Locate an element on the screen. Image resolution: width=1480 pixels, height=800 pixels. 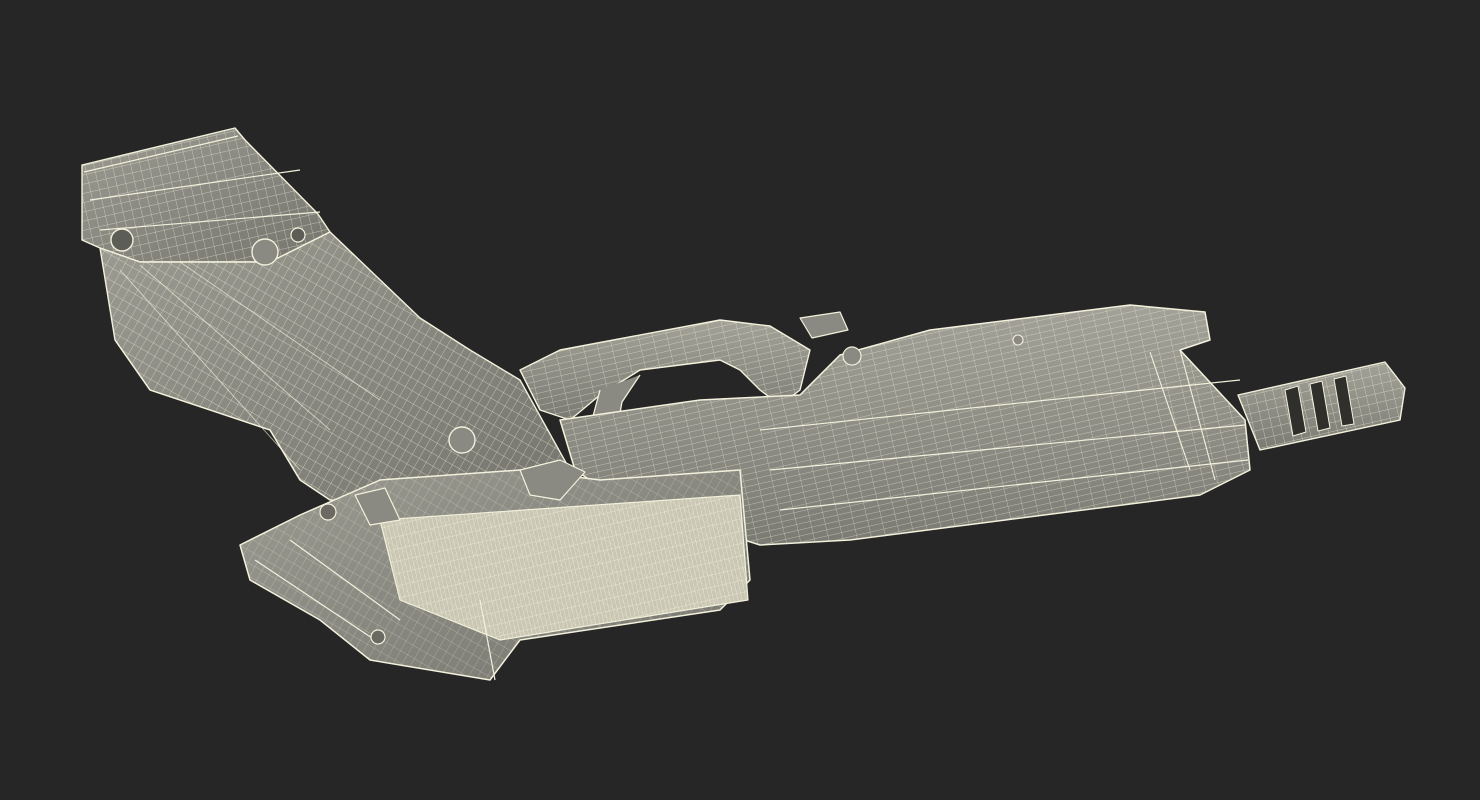
grip-screw-bottom is located at coordinates (462, 440).